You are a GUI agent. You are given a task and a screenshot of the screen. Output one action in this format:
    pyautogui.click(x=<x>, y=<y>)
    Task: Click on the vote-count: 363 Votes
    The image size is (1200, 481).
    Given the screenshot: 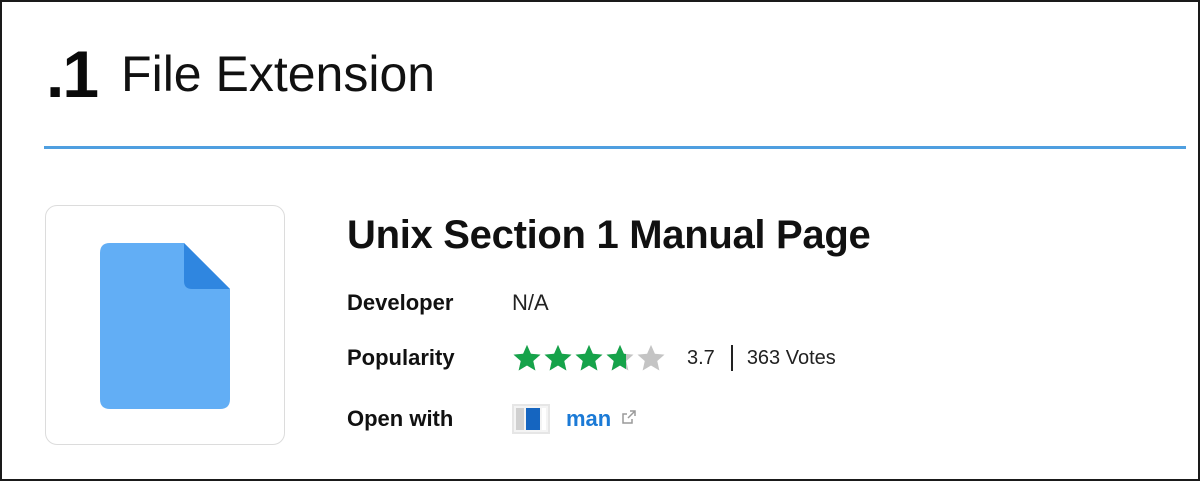 What is the action you would take?
    pyautogui.click(x=791, y=357)
    